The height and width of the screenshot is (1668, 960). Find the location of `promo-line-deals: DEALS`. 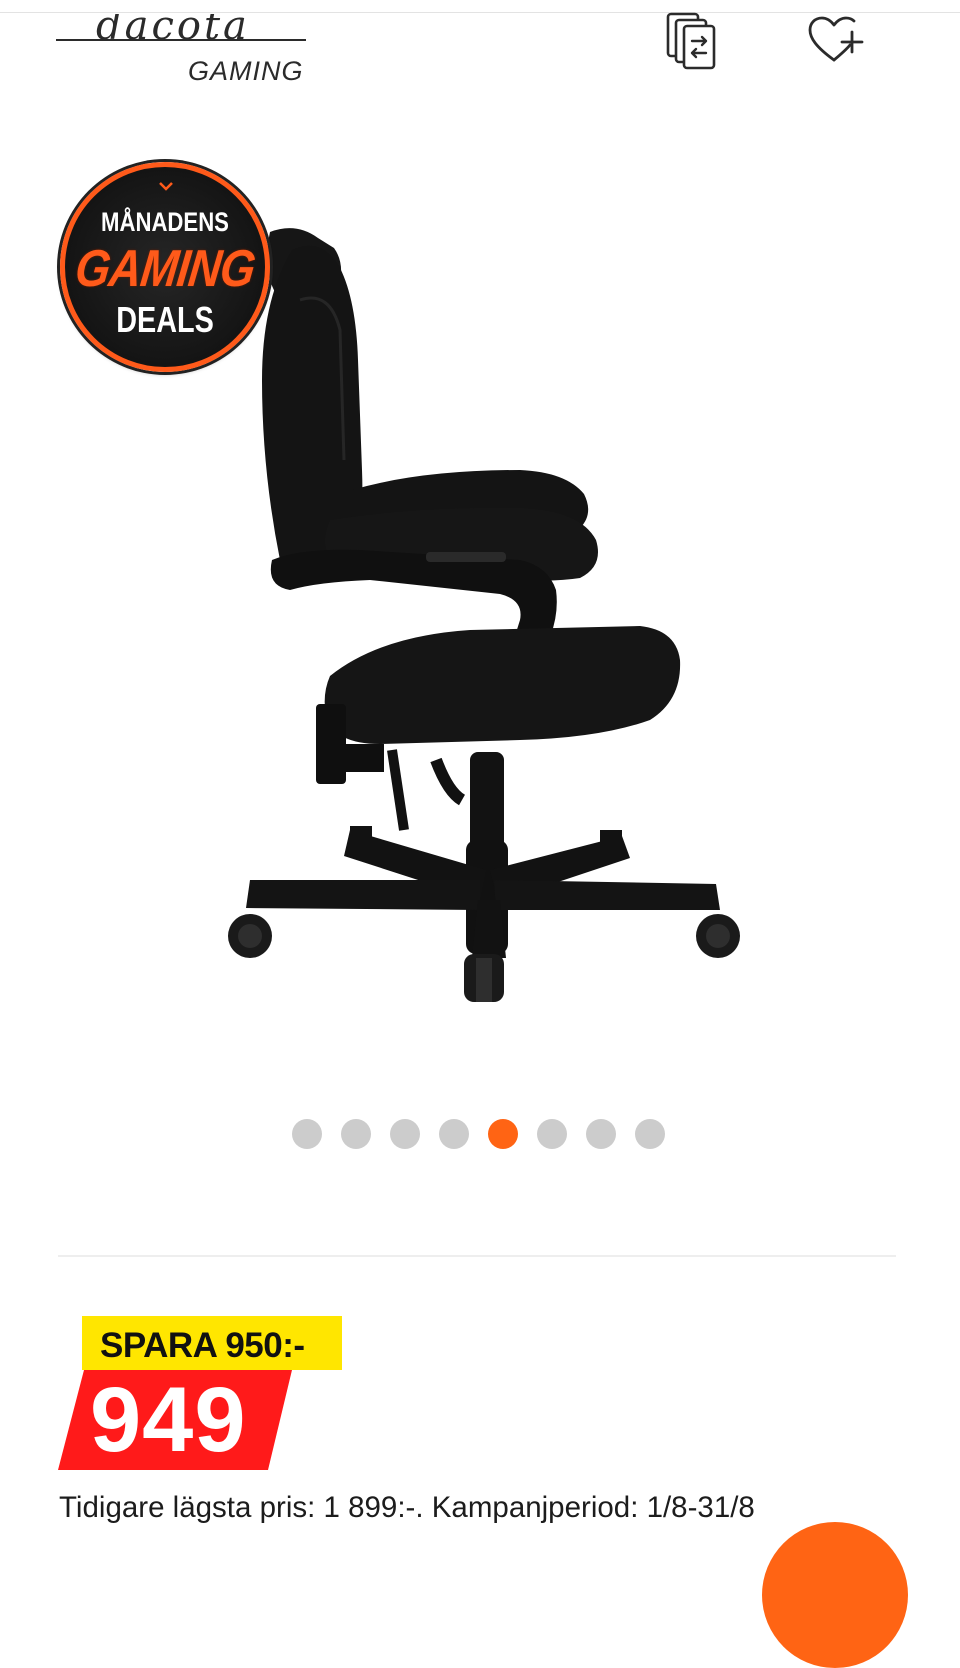

promo-line-deals: DEALS is located at coordinates (165, 319).